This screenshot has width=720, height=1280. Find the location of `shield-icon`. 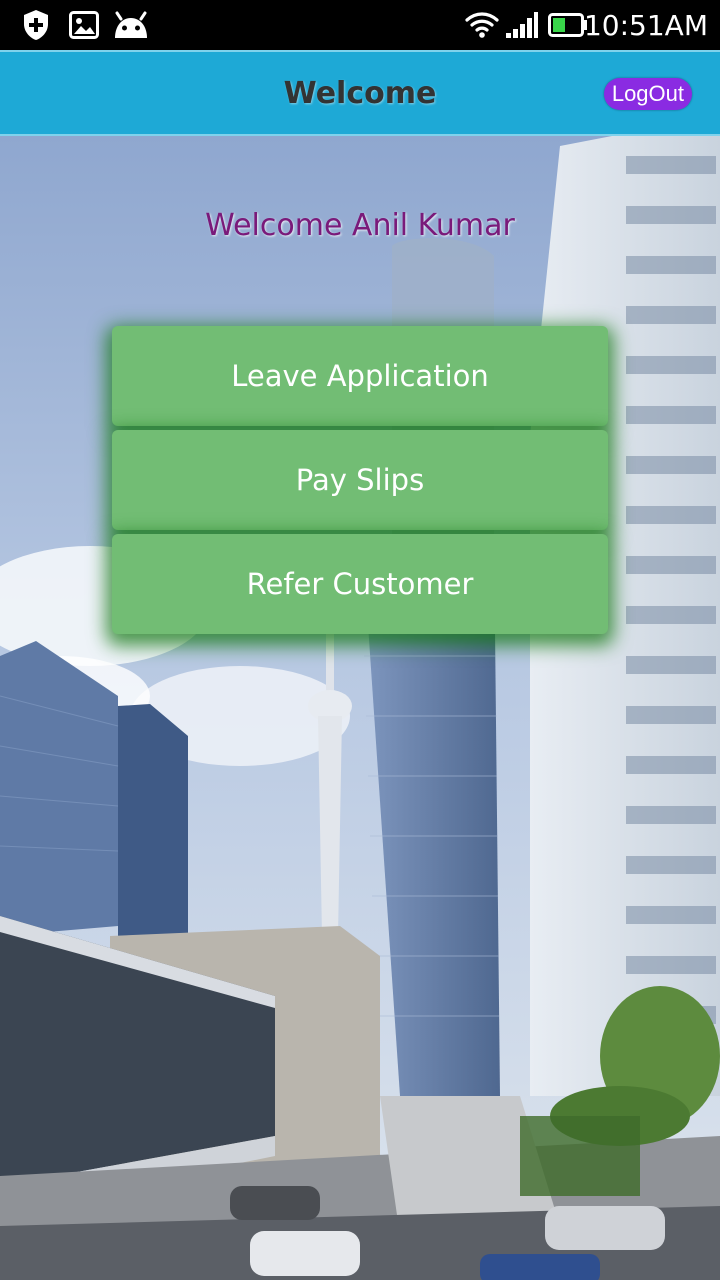

shield-icon is located at coordinates (36, 25).